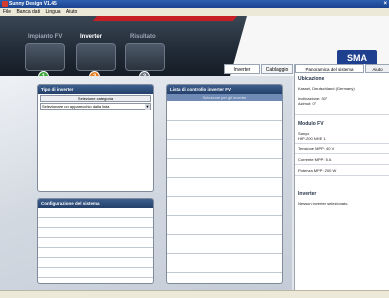  I want to click on location-text: Kassel, Deutschland (Germany), so click(326, 88).